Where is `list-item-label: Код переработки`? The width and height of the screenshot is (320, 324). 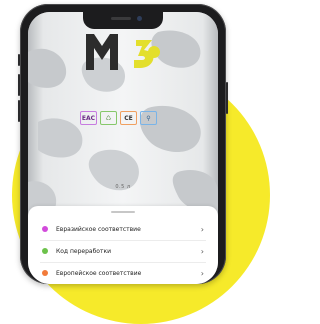
list-item-label: Код переработки is located at coordinates (83, 251).